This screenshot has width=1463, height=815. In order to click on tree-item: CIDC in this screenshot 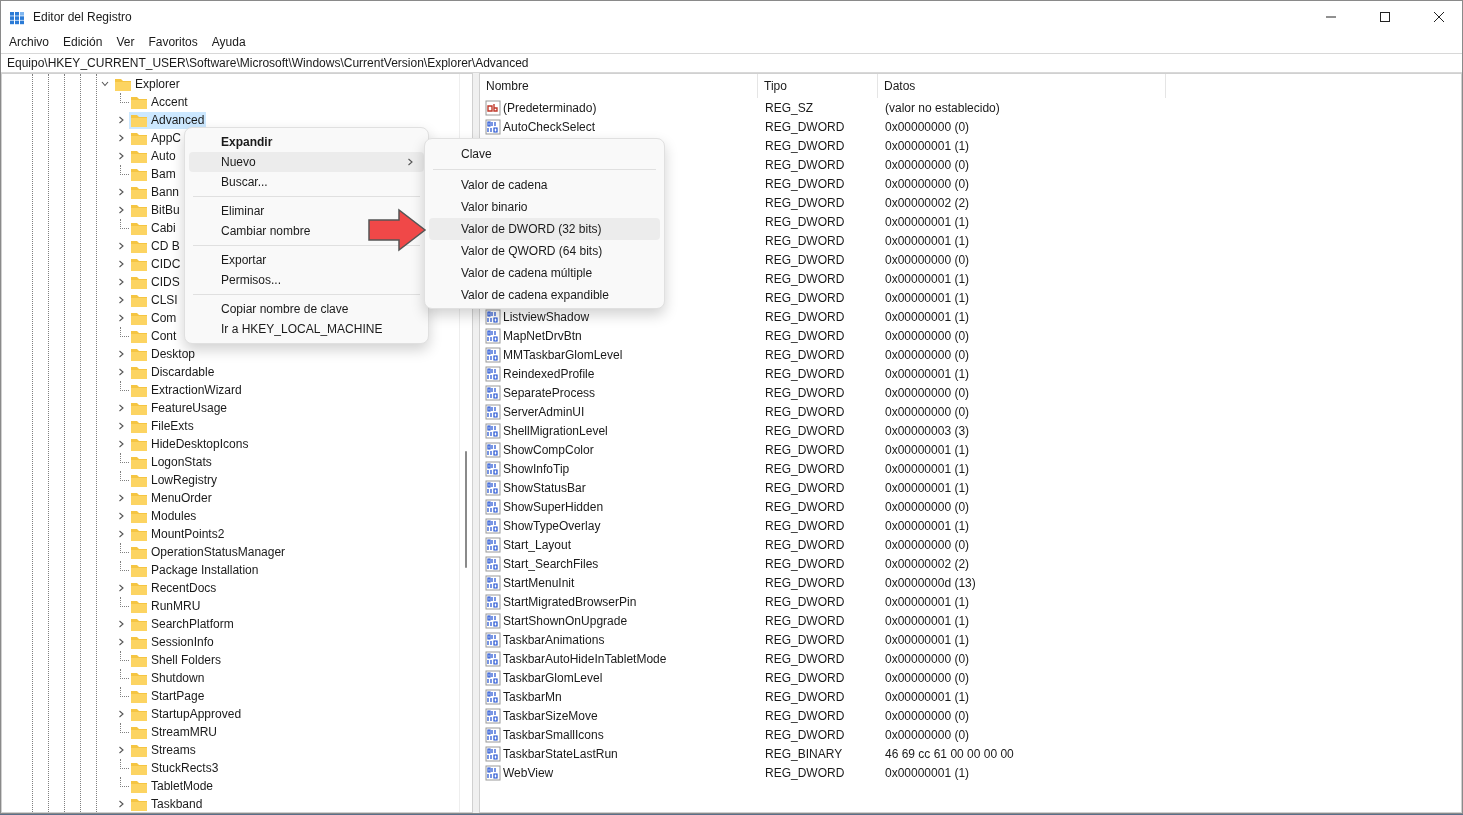, I will do `click(156, 264)`.